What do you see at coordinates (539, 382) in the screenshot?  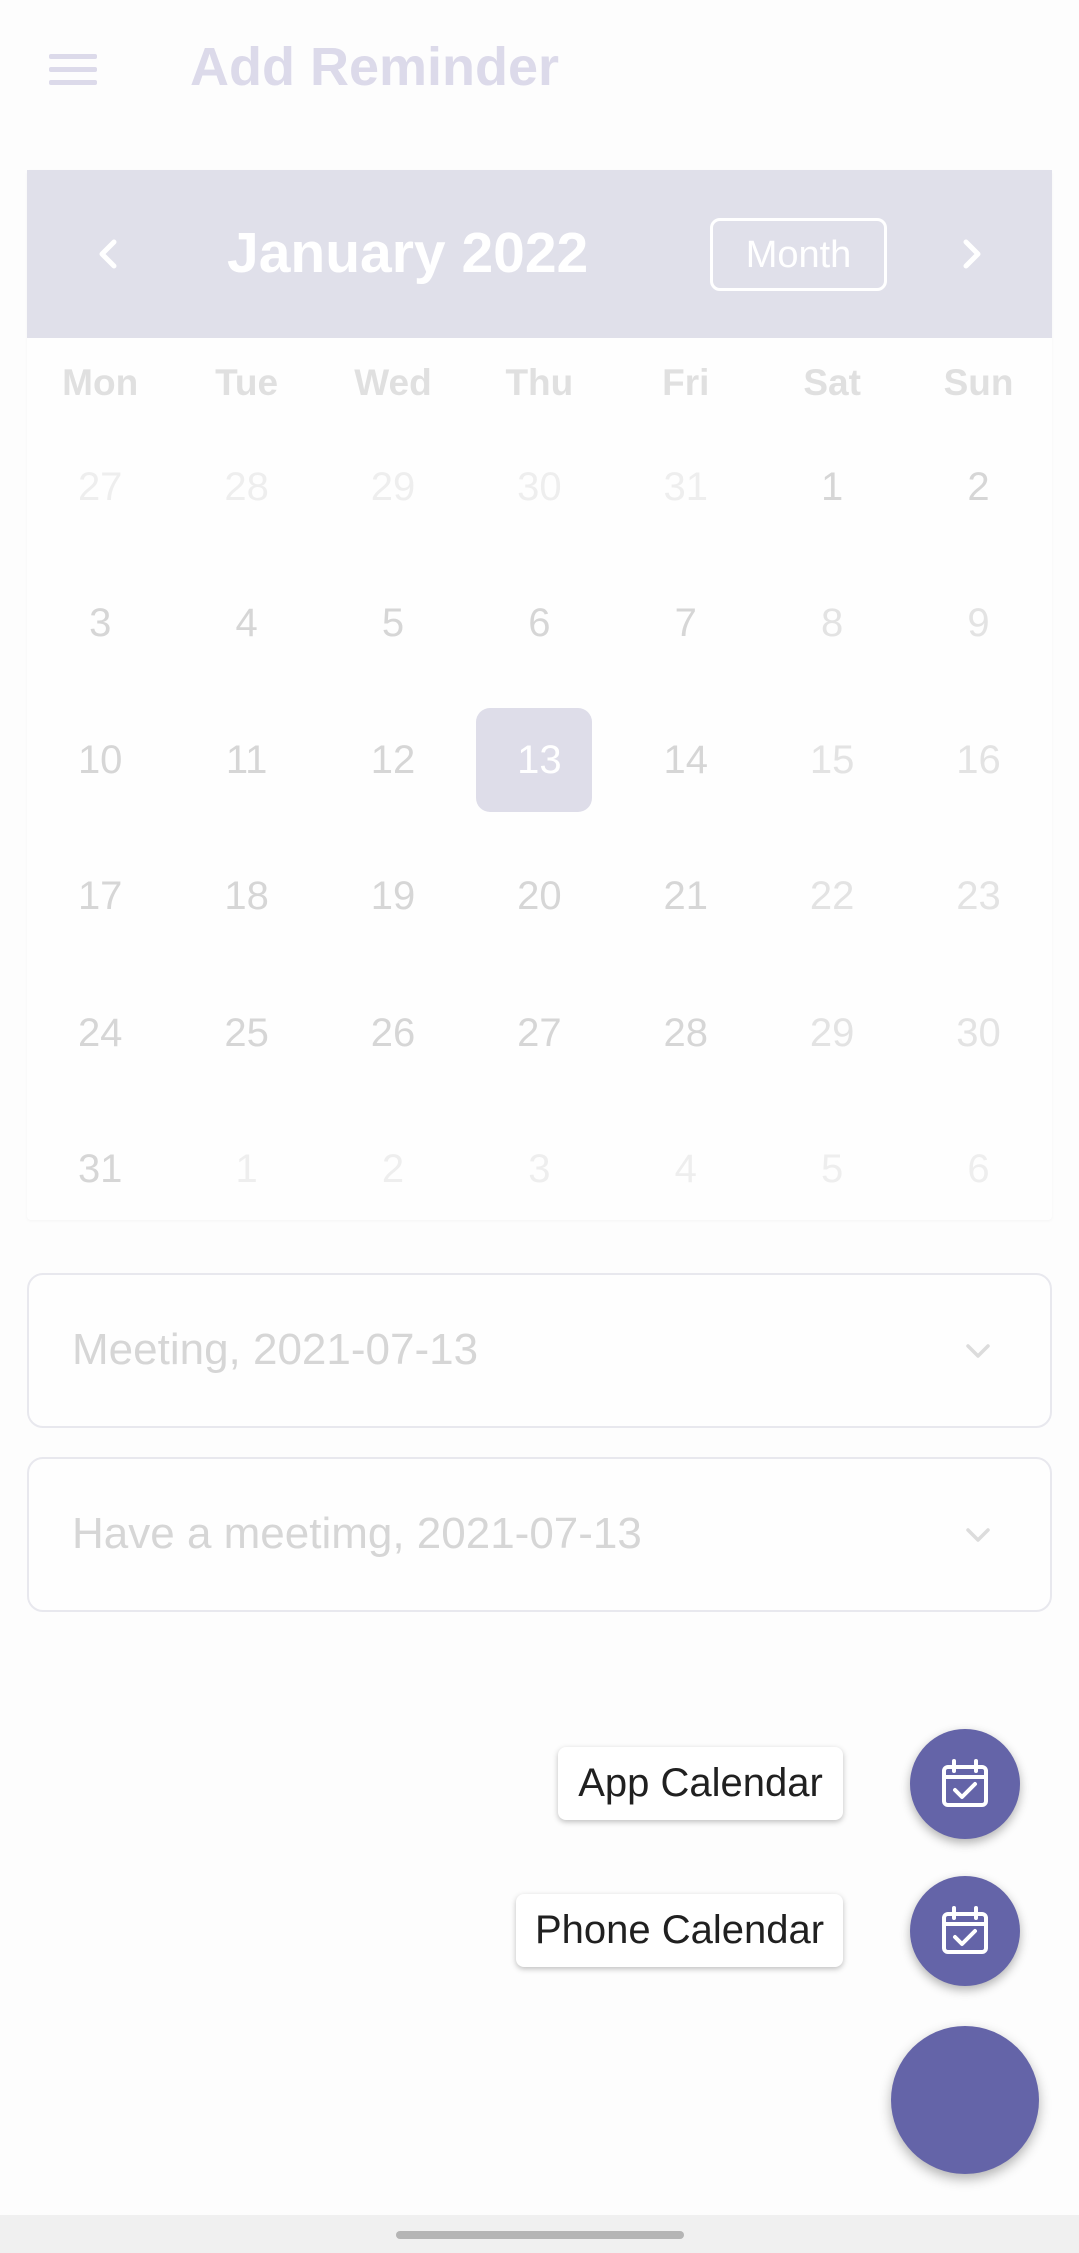 I see `weekday-label: Thu` at bounding box center [539, 382].